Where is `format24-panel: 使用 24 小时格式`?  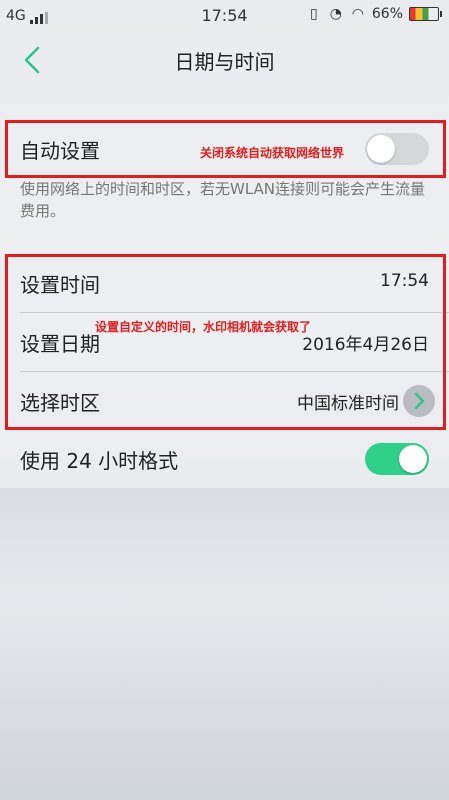
format24-panel: 使用 24 小时格式 is located at coordinates (224, 459).